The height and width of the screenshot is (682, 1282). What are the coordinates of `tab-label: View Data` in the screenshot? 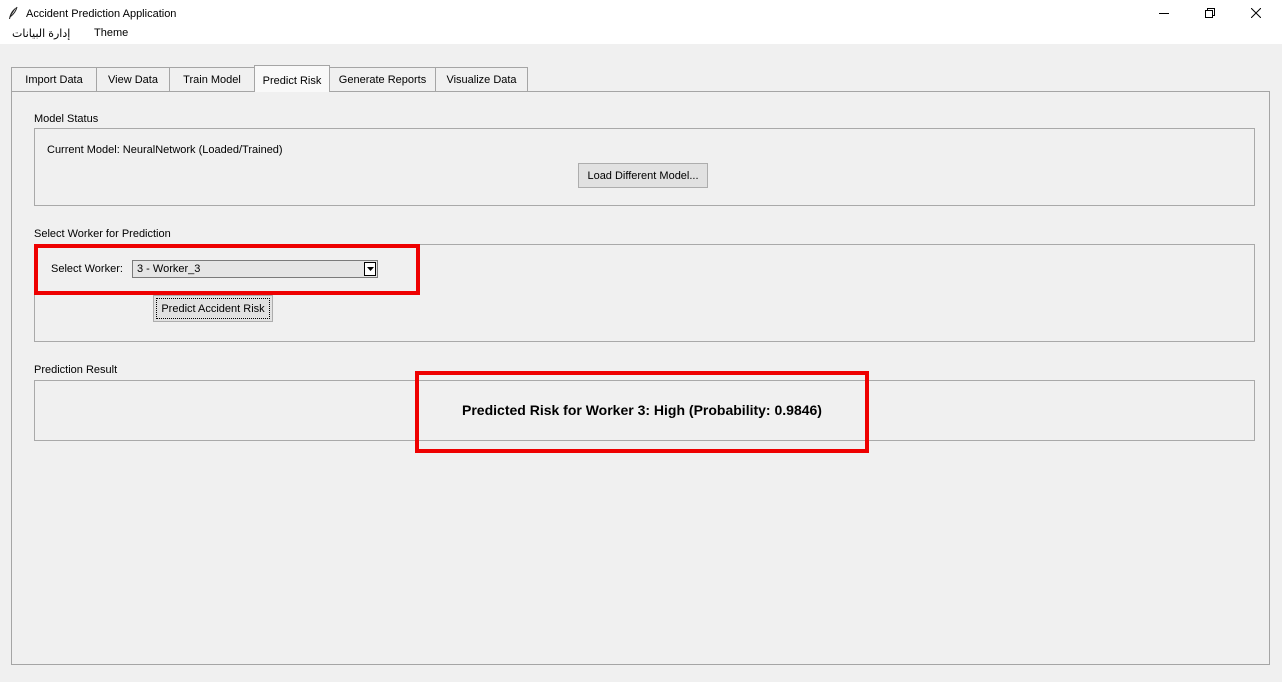 It's located at (133, 79).